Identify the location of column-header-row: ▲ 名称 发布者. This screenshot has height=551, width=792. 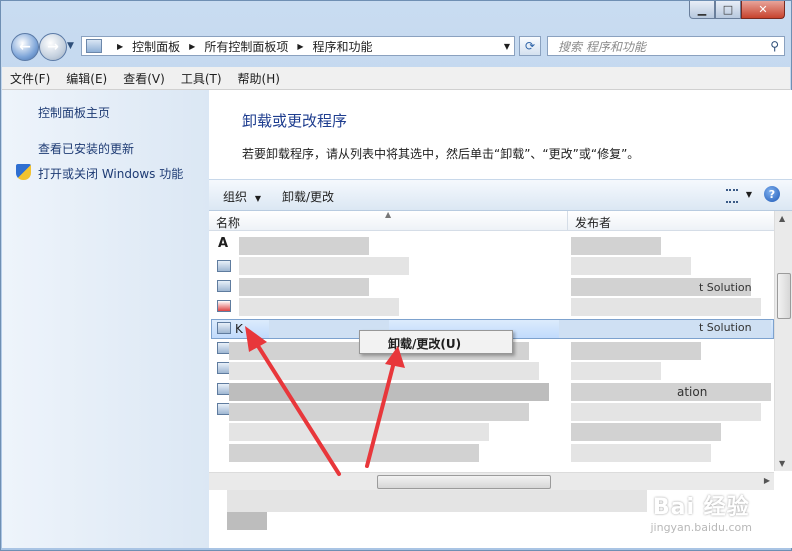
(500, 220).